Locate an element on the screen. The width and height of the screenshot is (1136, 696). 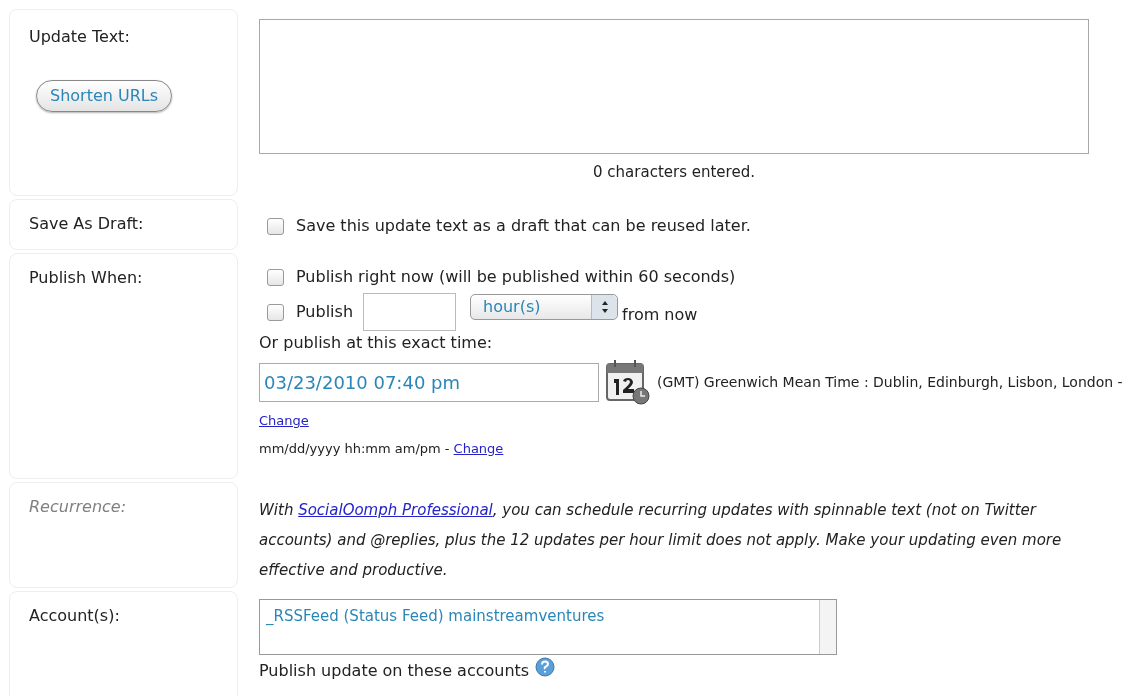
field-label: Account(s): is located at coordinates (74, 615).